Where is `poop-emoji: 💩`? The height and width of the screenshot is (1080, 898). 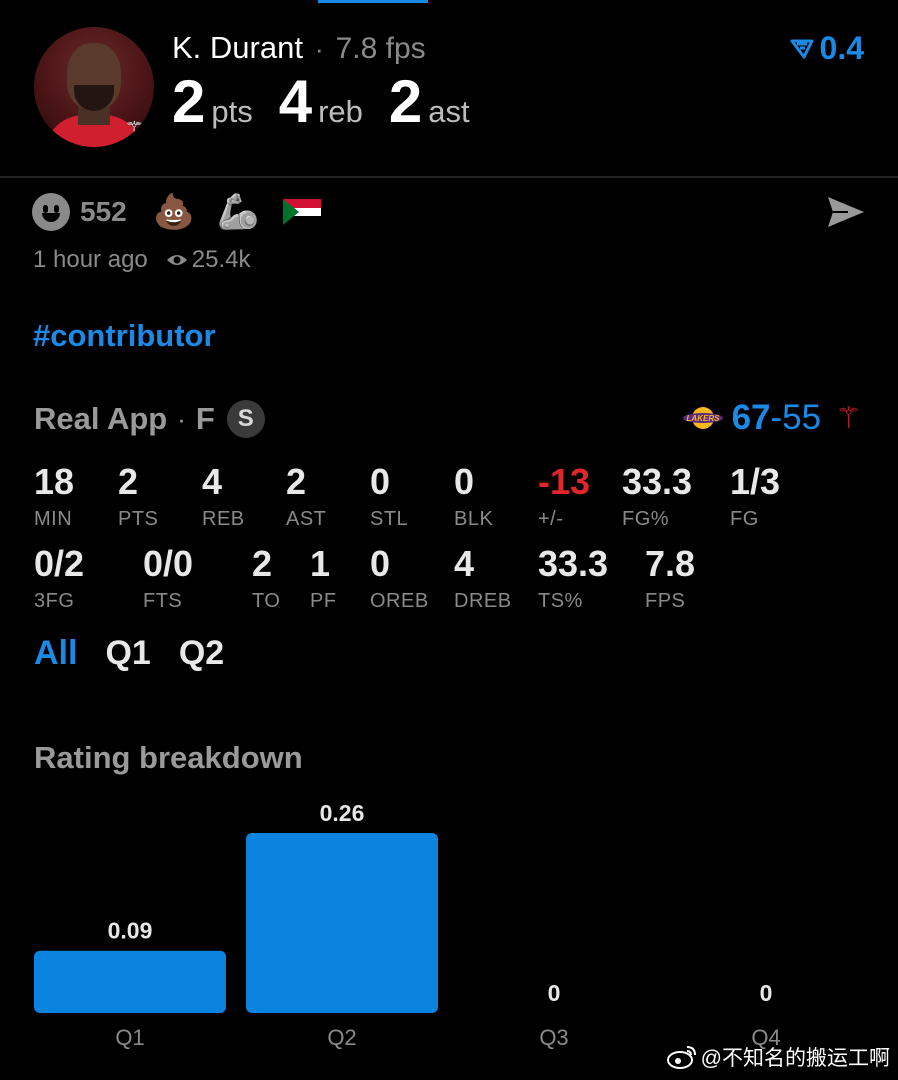 poop-emoji: 💩 is located at coordinates (174, 212).